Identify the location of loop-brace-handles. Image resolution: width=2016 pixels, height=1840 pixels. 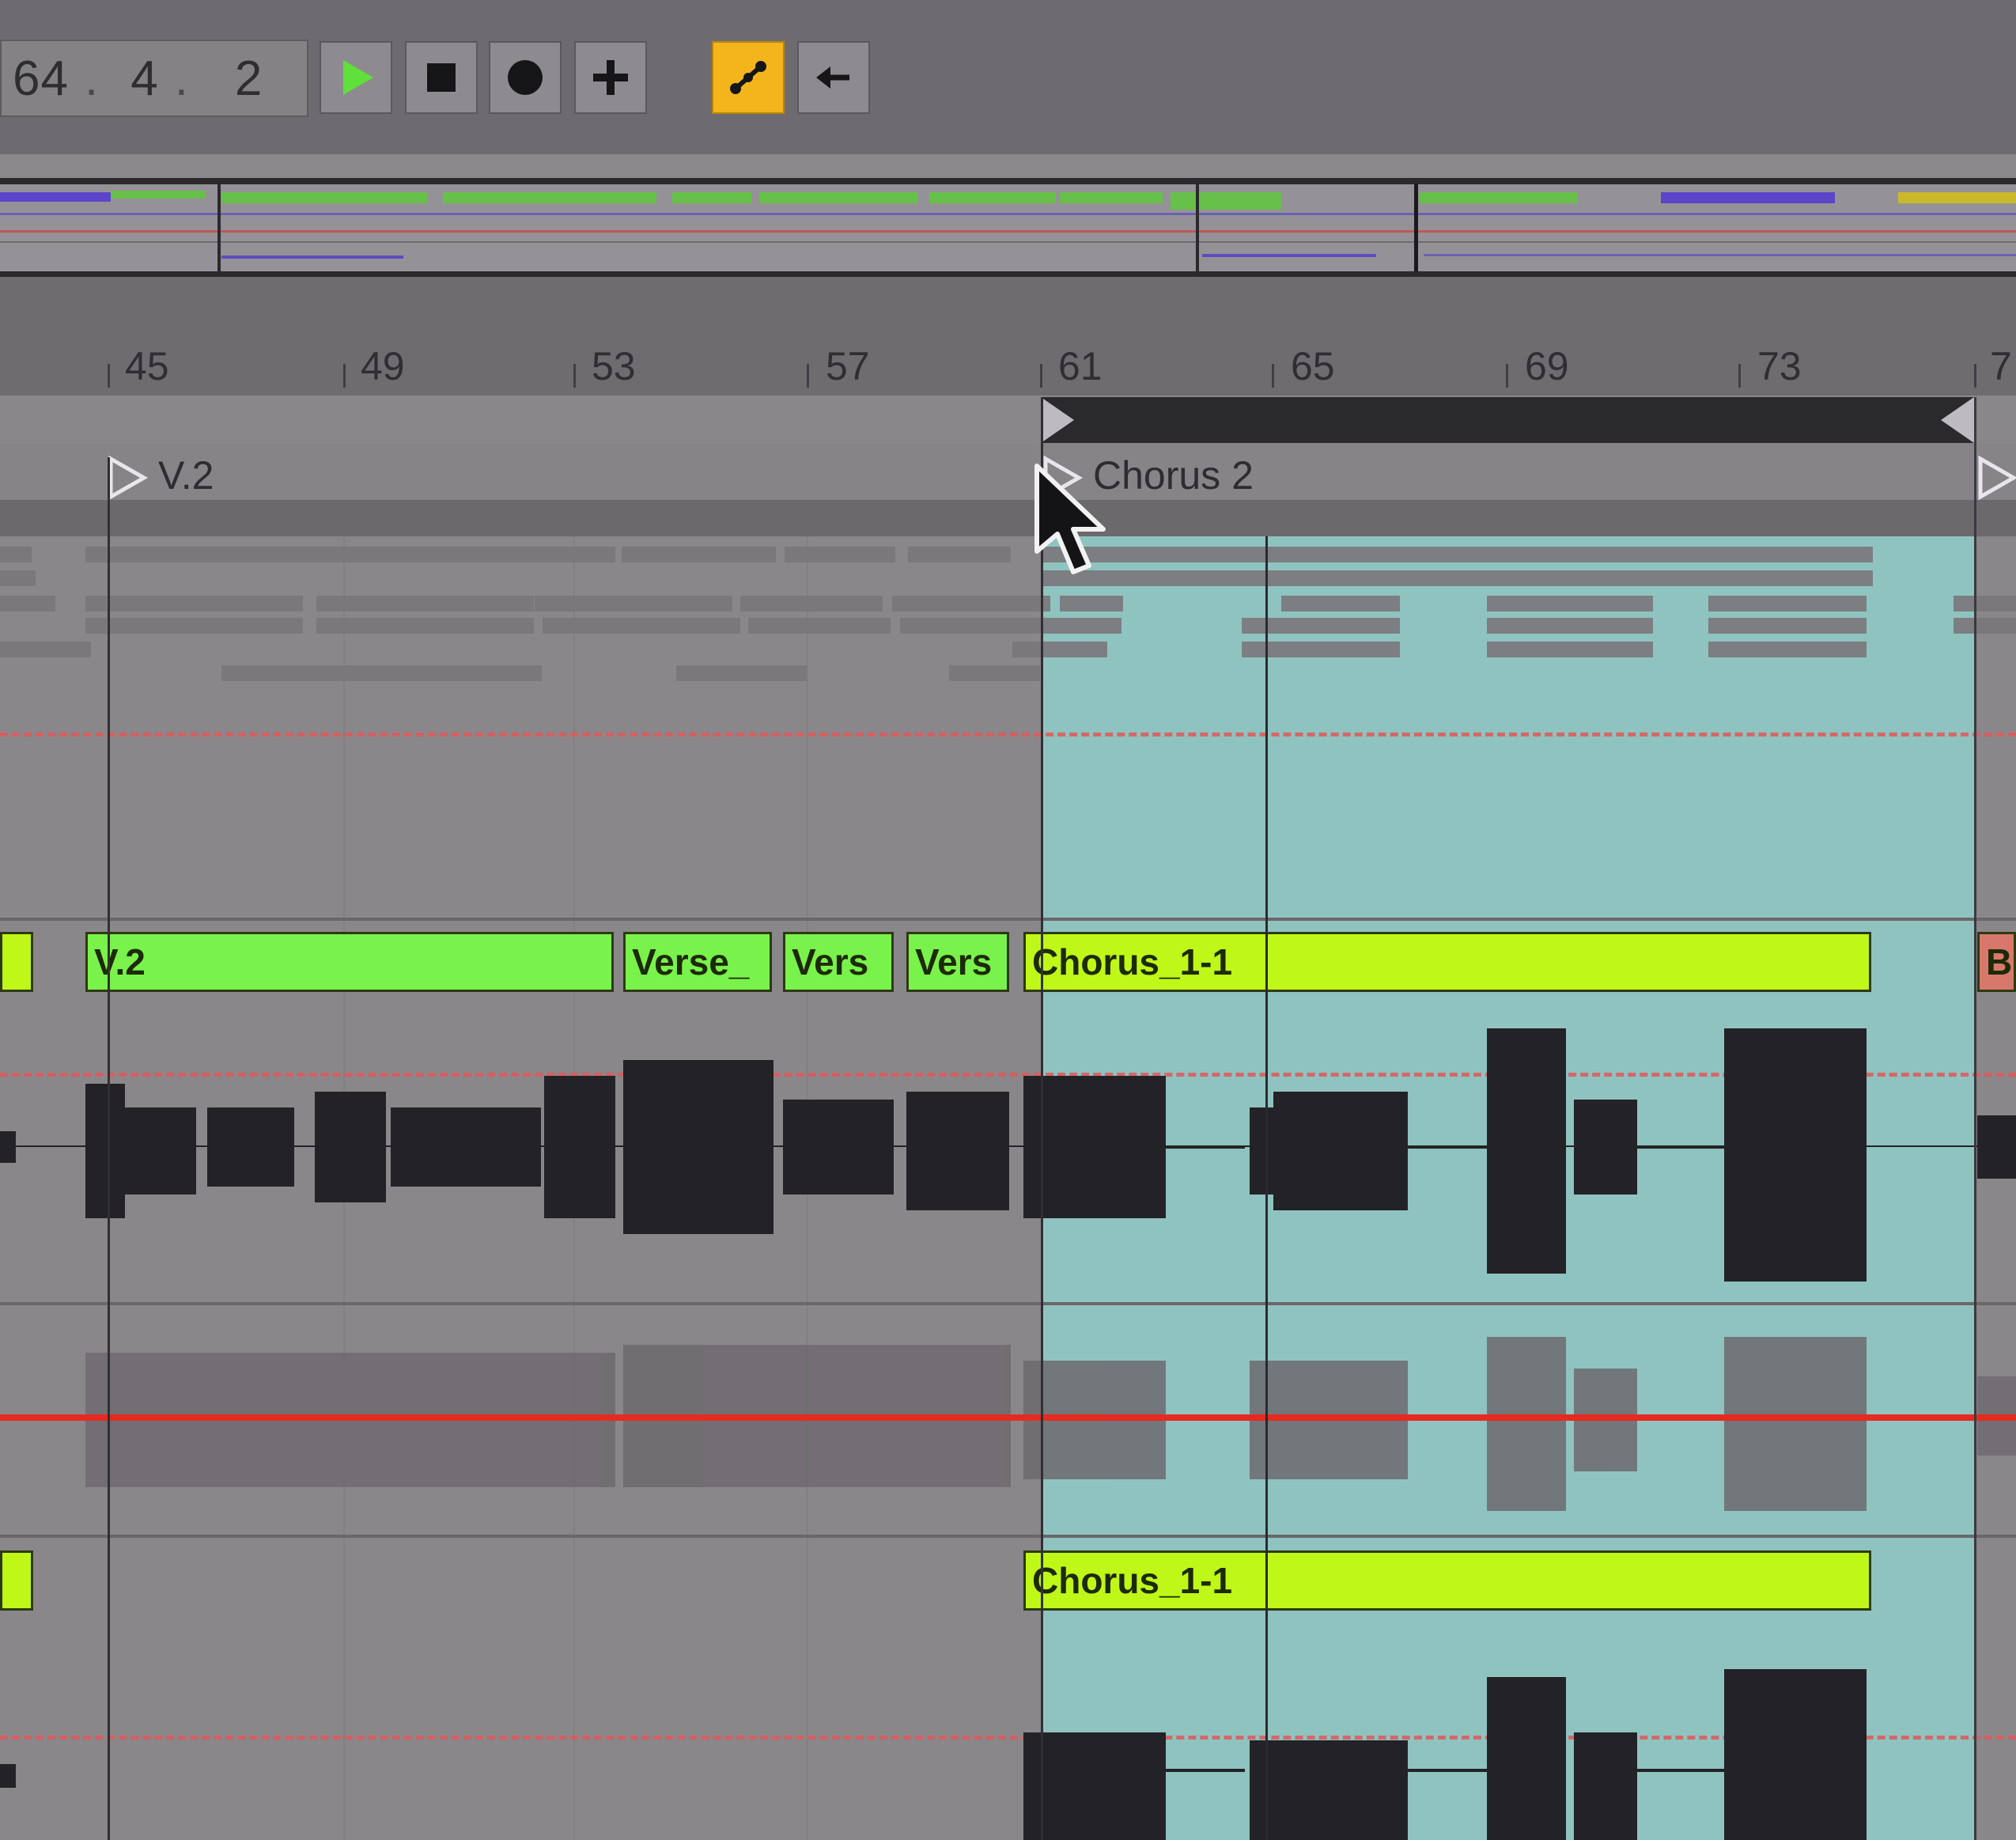
(1507, 420).